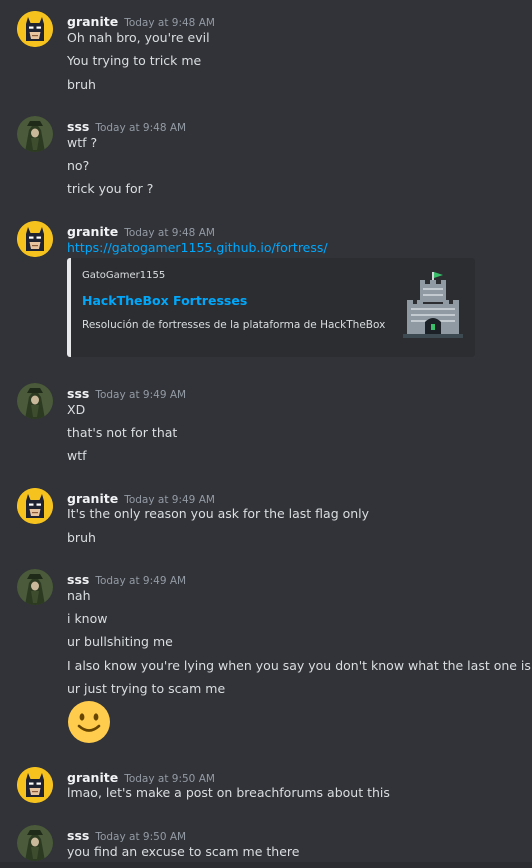 This screenshot has width=532, height=868. What do you see at coordinates (138, 37) in the screenshot?
I see `message-text: Oh nah bro, you're evil` at bounding box center [138, 37].